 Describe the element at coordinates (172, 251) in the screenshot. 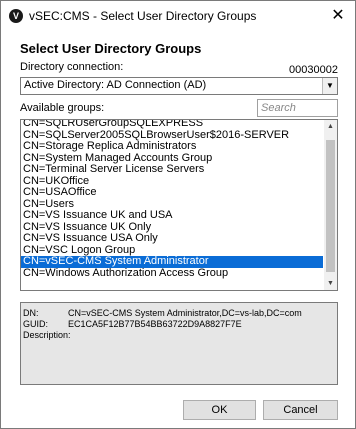

I see `group-list-item: CN=VSC Logon Group` at that location.